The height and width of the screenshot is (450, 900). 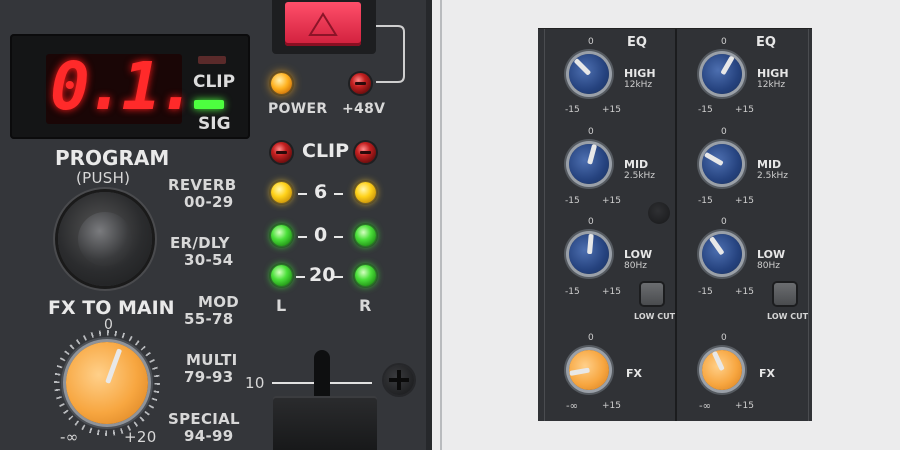 What do you see at coordinates (771, 254) in the screenshot?
I see `ch2-low-label: LOW` at bounding box center [771, 254].